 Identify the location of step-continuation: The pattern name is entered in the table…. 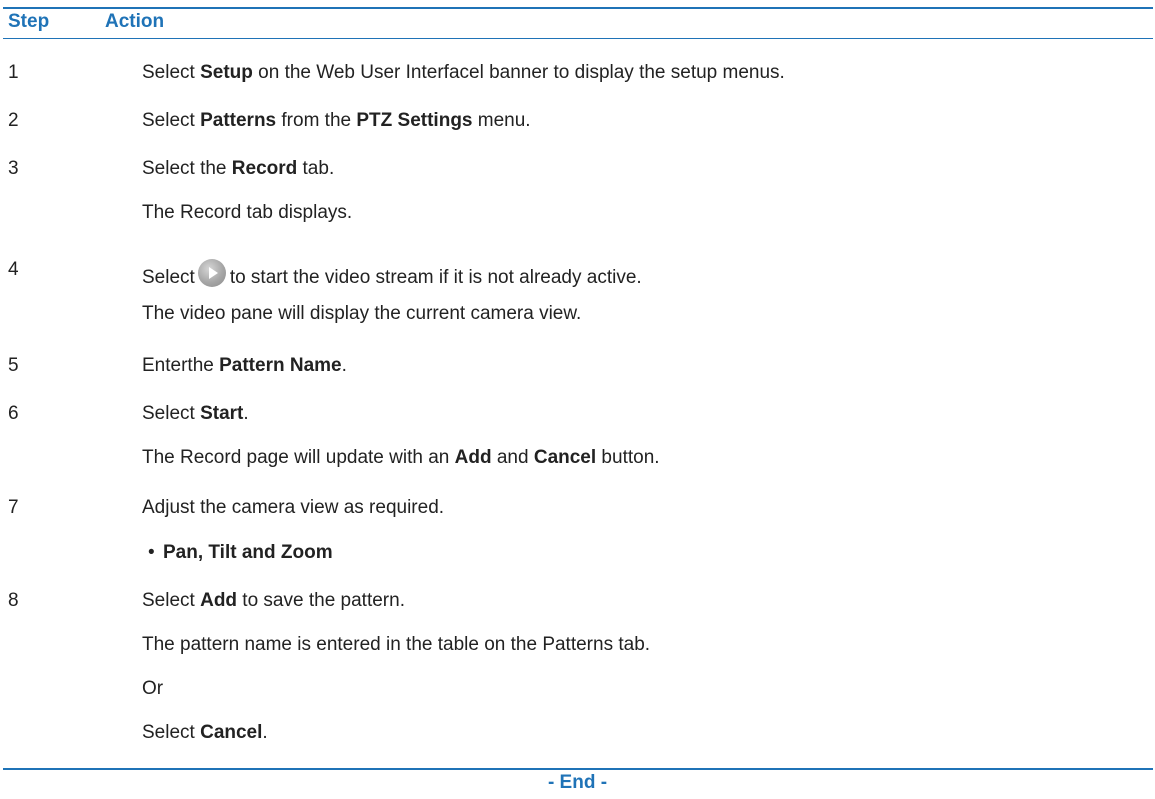
(577, 649).